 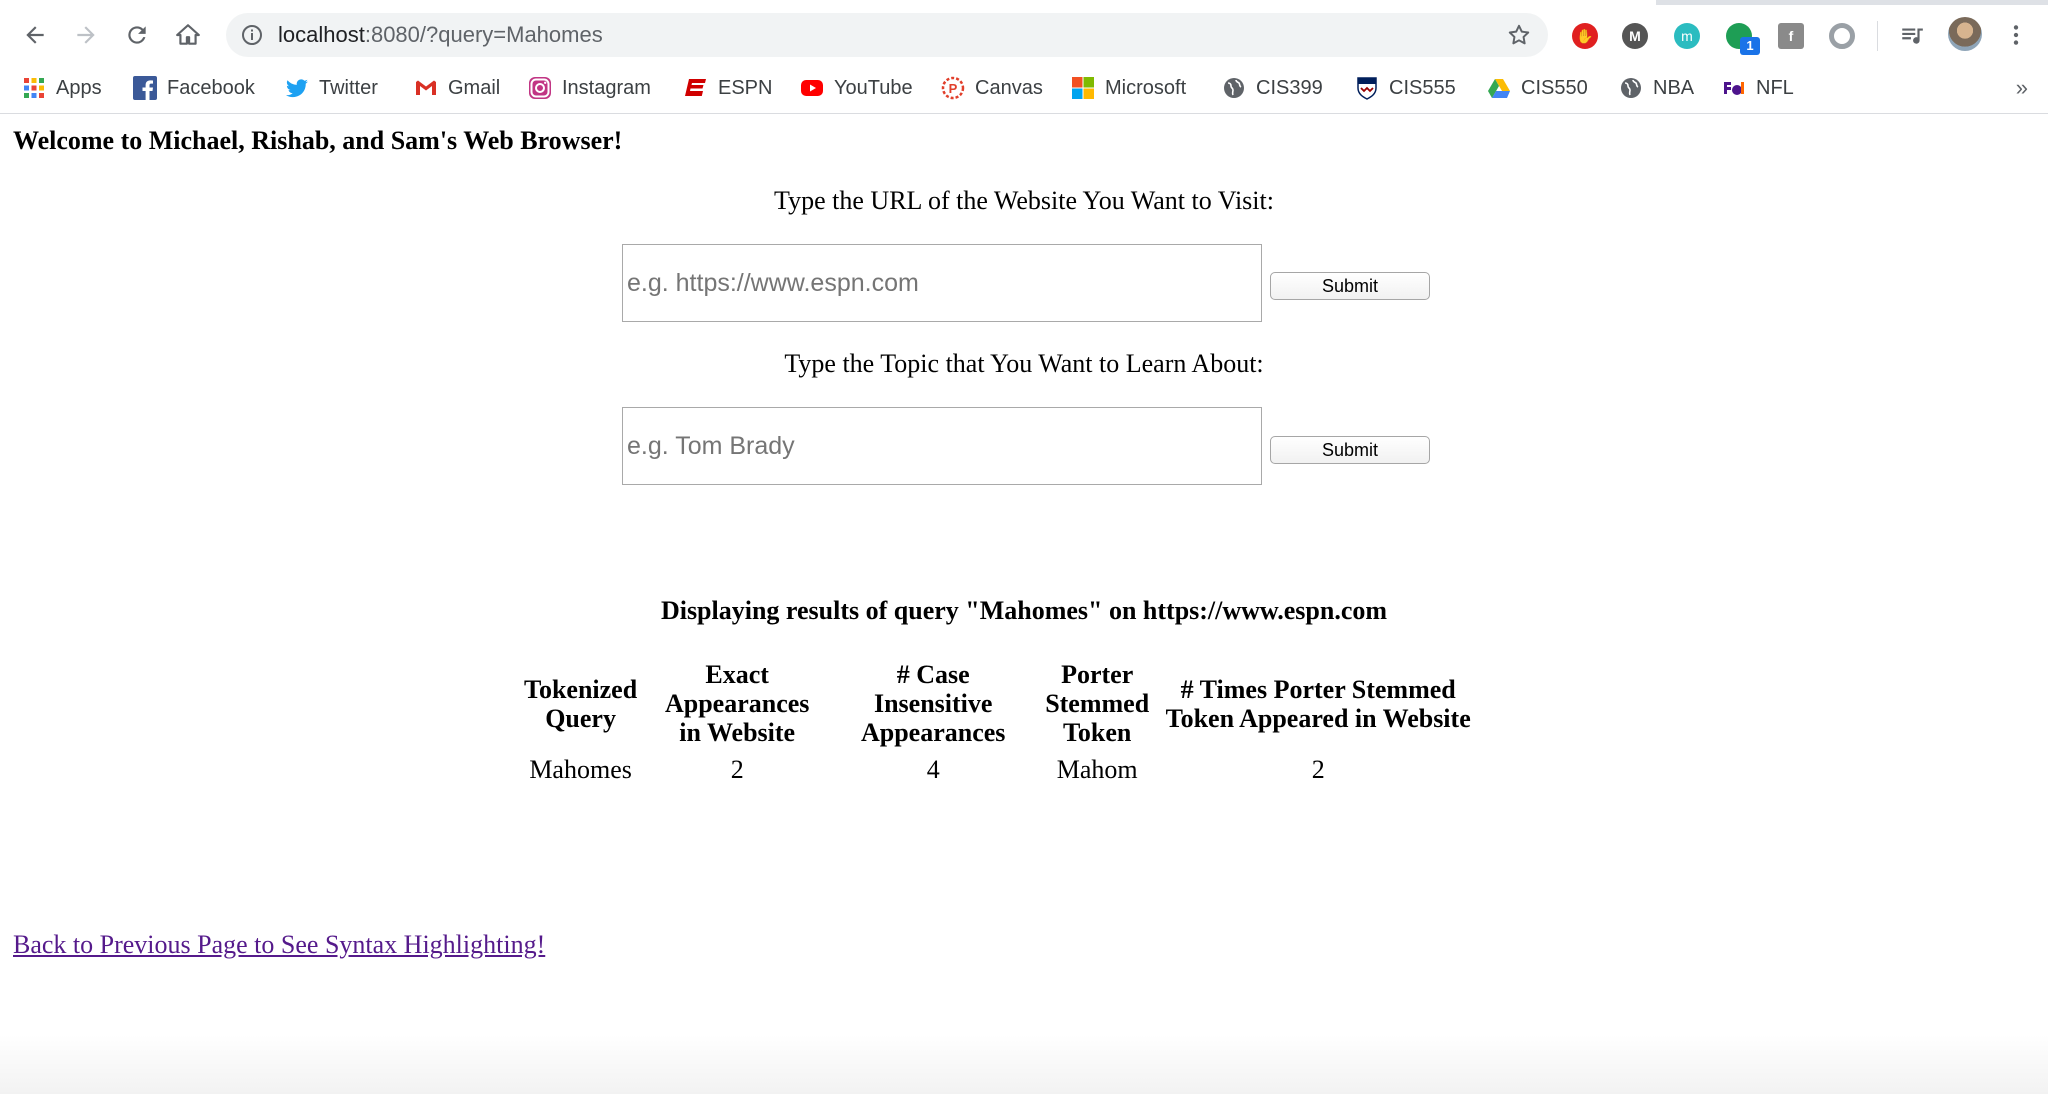 I want to click on svg-text: P, so click(x=953, y=88).